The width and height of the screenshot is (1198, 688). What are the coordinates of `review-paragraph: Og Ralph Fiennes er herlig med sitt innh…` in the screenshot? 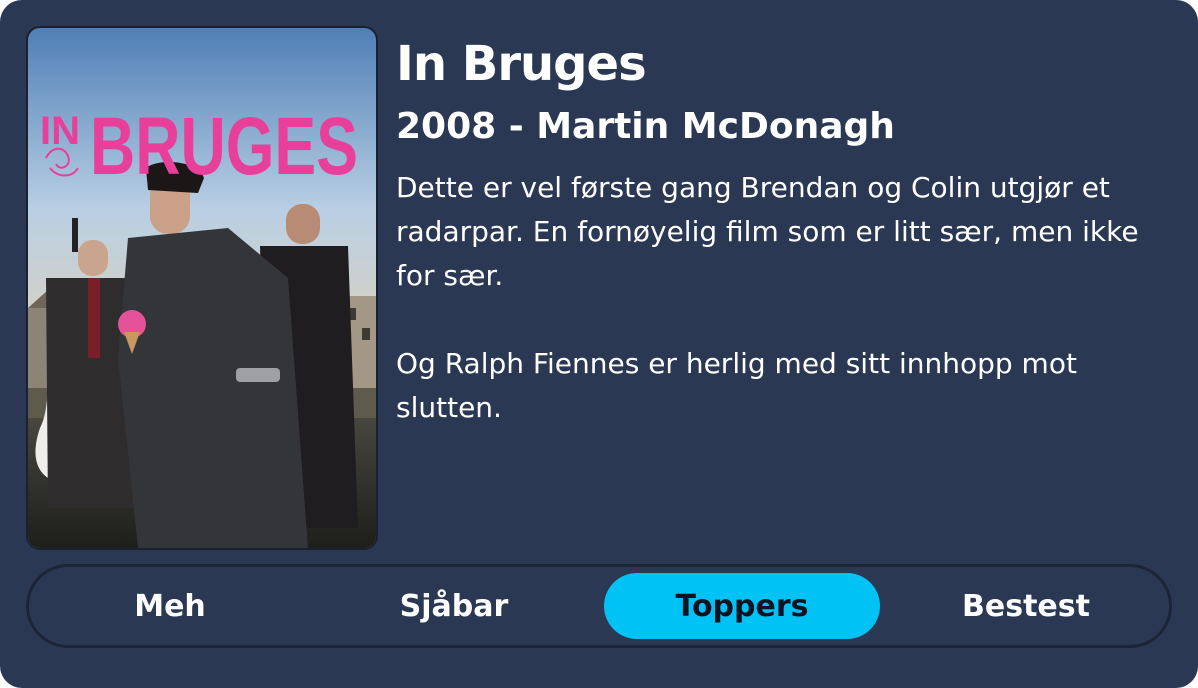 It's located at (736, 385).